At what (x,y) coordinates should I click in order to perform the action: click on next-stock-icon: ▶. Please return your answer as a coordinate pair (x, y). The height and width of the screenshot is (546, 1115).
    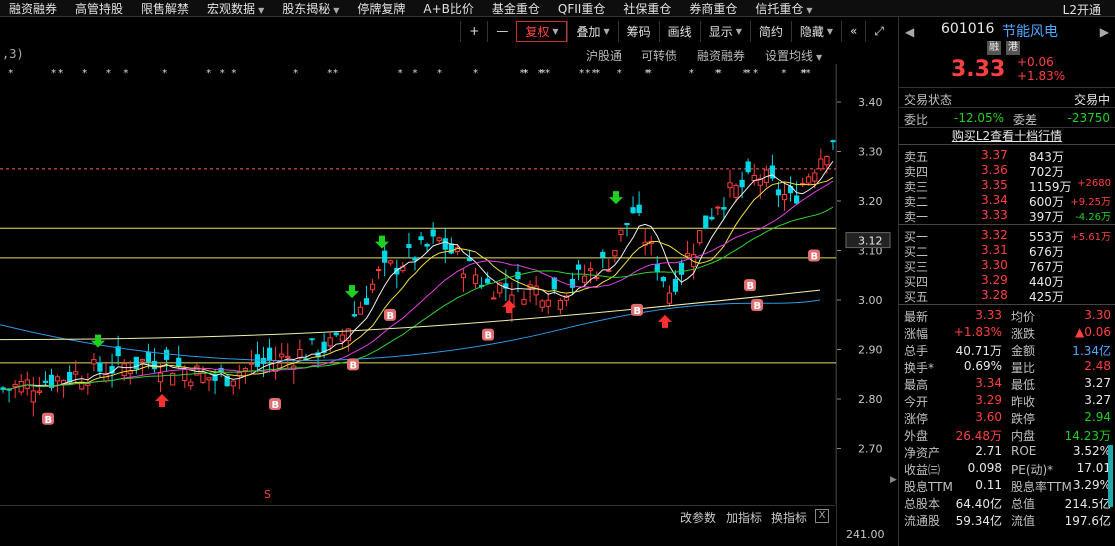
    Looking at the image, I should click on (1104, 32).